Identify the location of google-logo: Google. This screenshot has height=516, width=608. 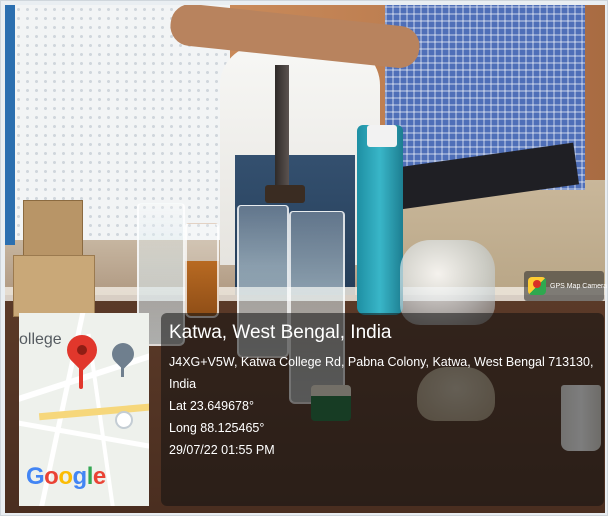
(66, 477).